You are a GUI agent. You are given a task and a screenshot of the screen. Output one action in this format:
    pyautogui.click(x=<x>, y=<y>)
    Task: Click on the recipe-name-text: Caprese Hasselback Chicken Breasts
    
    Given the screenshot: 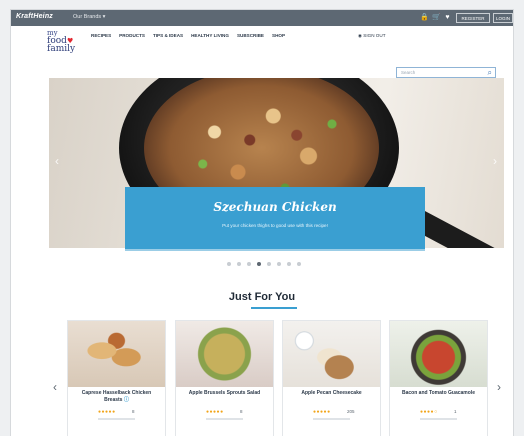 What is the action you would take?
    pyautogui.click(x=116, y=396)
    